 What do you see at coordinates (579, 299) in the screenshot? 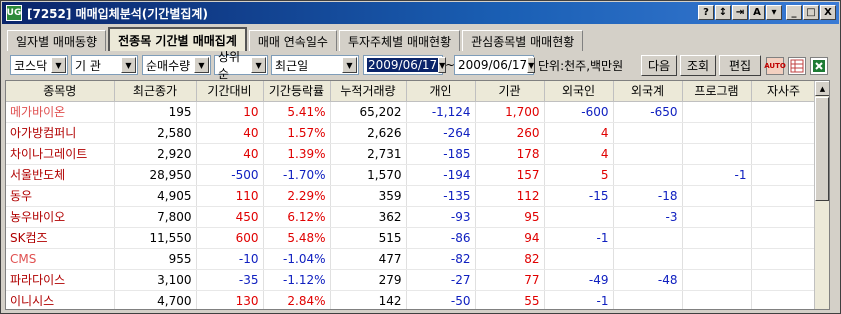
I see `cell-for: -1` at bounding box center [579, 299].